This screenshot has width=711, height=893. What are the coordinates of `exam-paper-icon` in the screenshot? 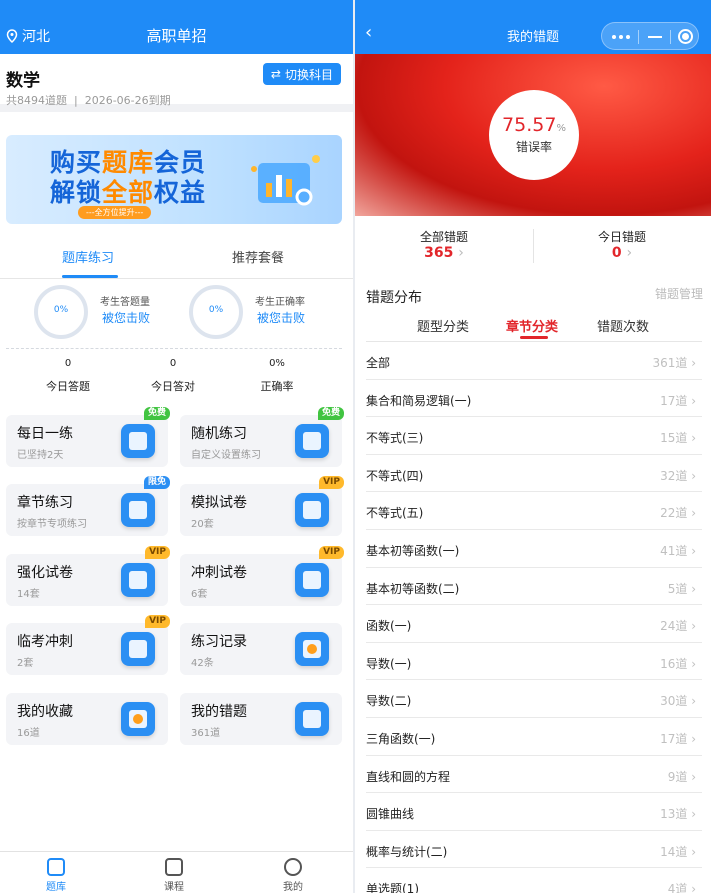 It's located at (312, 580).